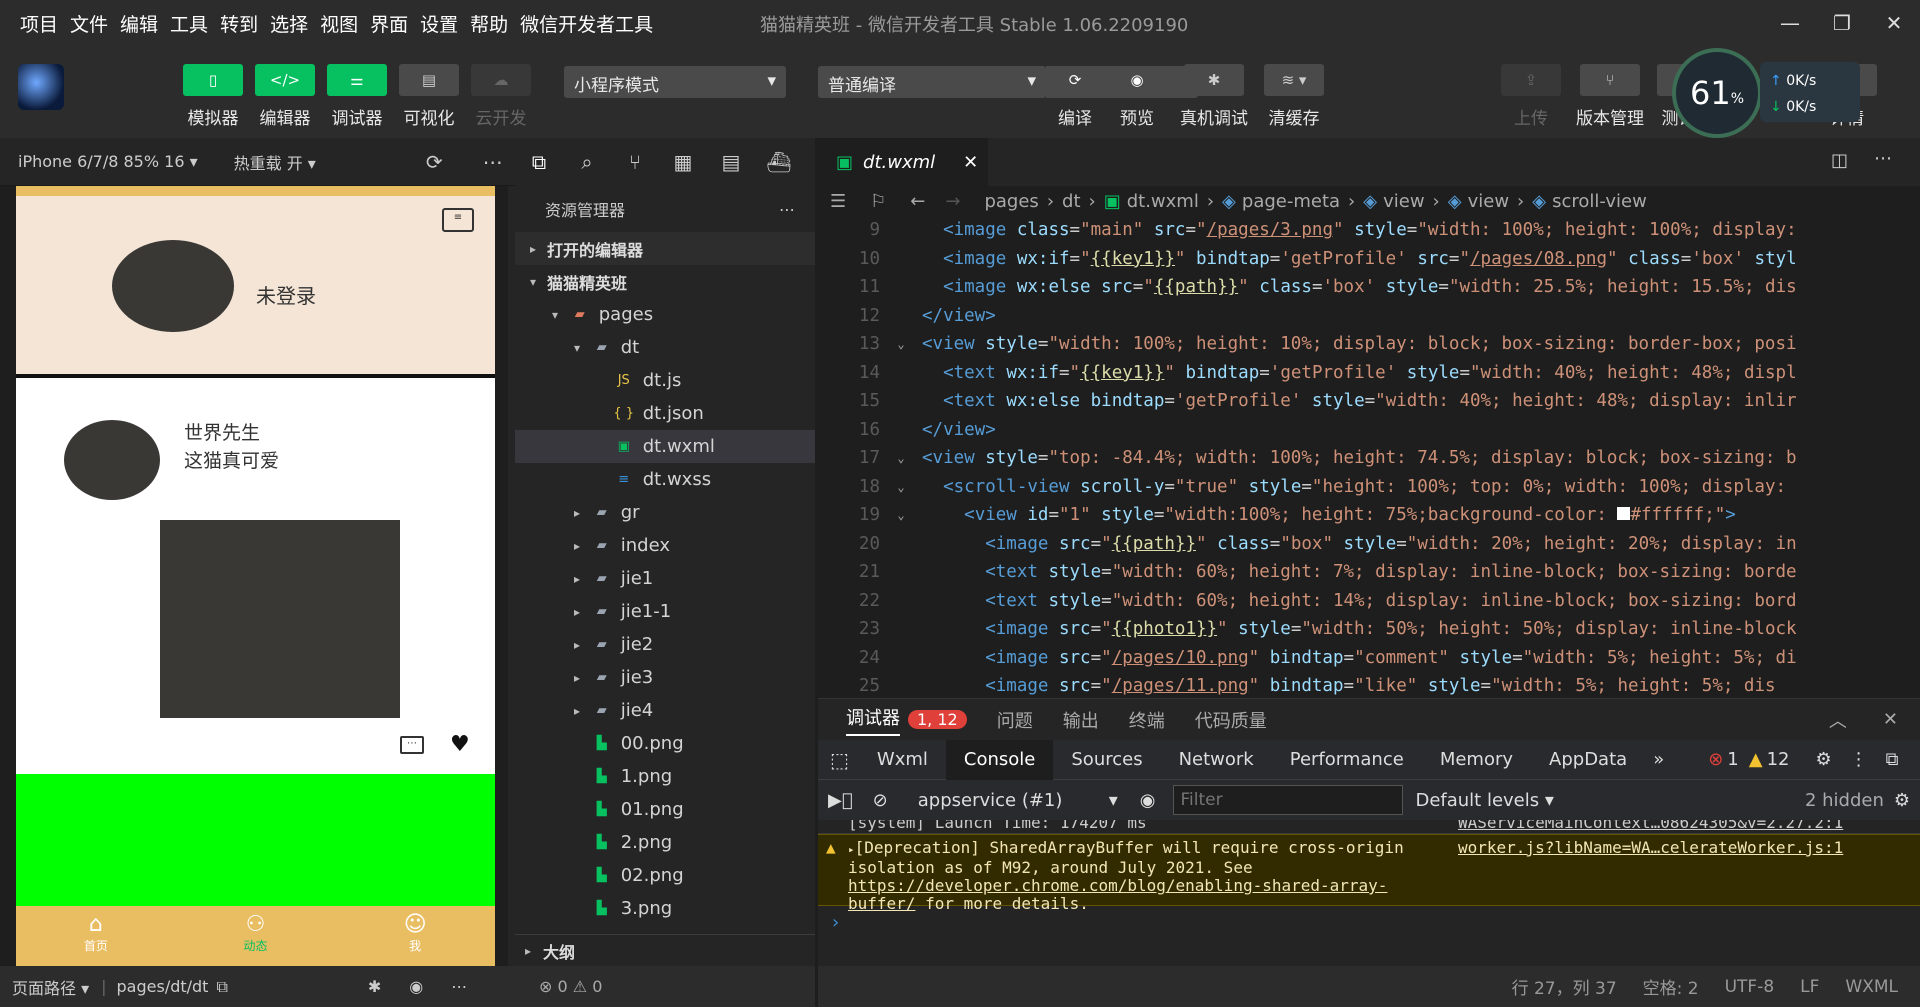  What do you see at coordinates (1214, 96) in the screenshot?
I see `real-debug-button: ✱ 真机调试` at bounding box center [1214, 96].